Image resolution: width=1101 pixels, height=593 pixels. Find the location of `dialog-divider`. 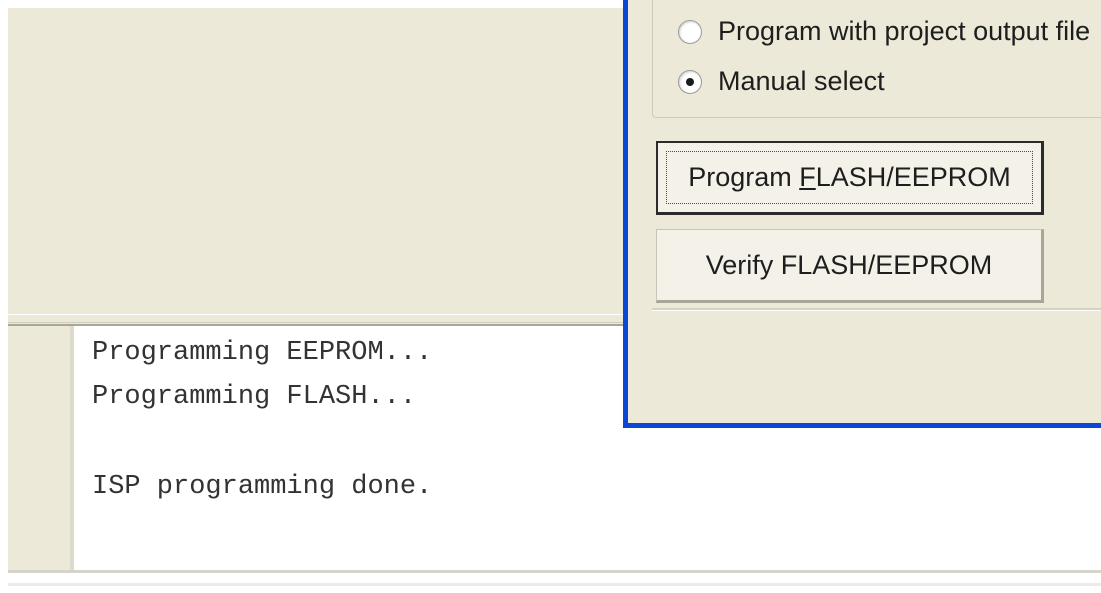

dialog-divider is located at coordinates (876, 309).